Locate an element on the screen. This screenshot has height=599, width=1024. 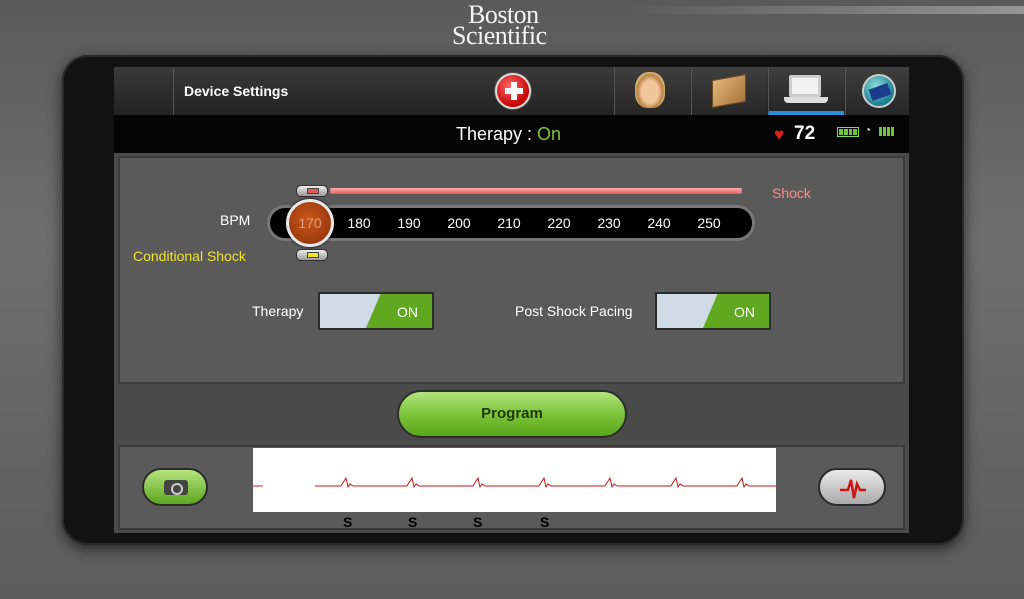
snapshot-button is located at coordinates (175, 487).